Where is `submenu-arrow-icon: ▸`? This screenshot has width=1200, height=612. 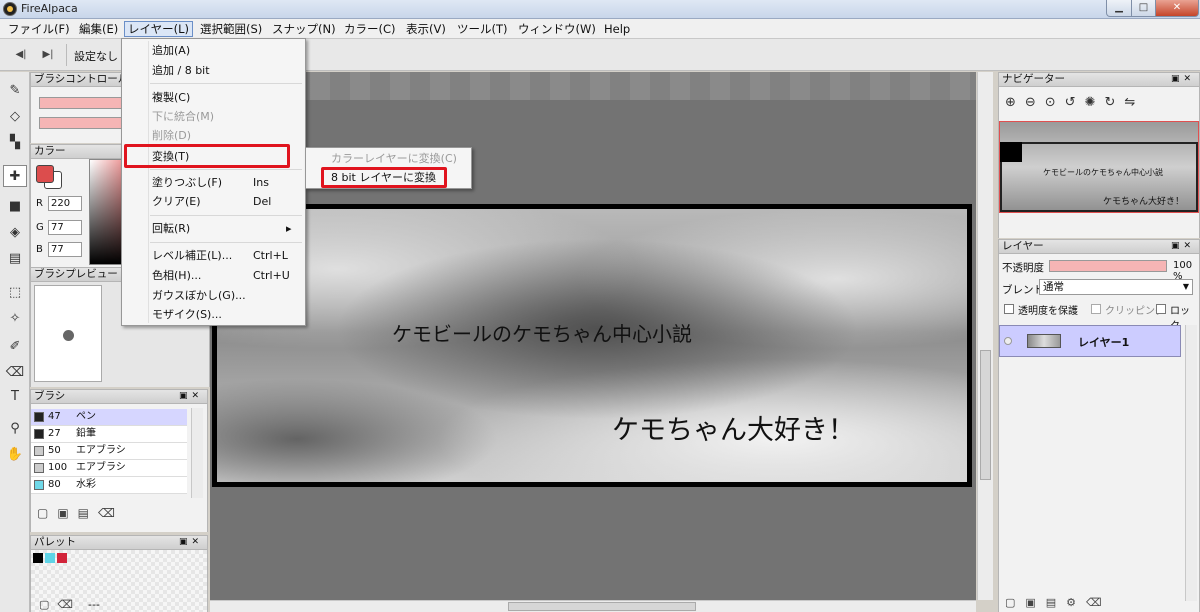 submenu-arrow-icon: ▸ is located at coordinates (289, 228).